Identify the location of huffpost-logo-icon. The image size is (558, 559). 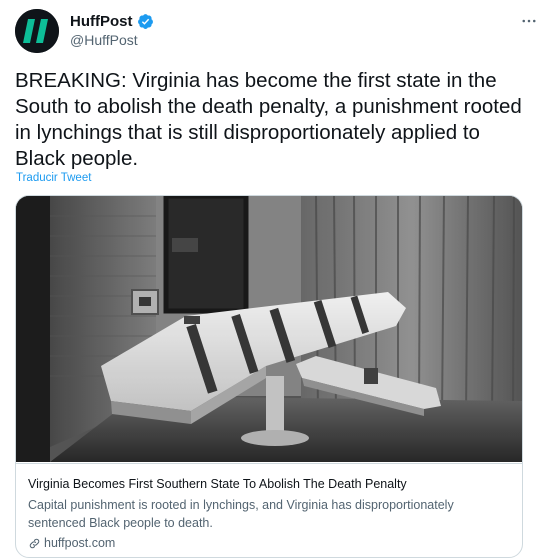
(37, 31).